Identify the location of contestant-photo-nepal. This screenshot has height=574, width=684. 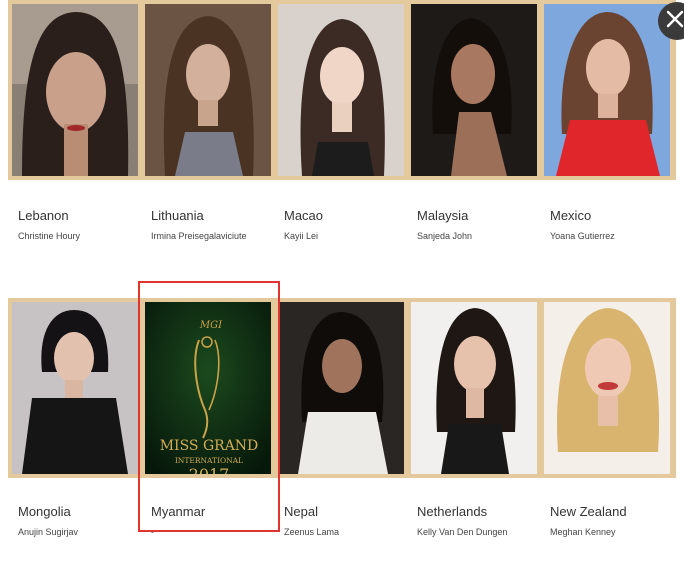
(341, 388).